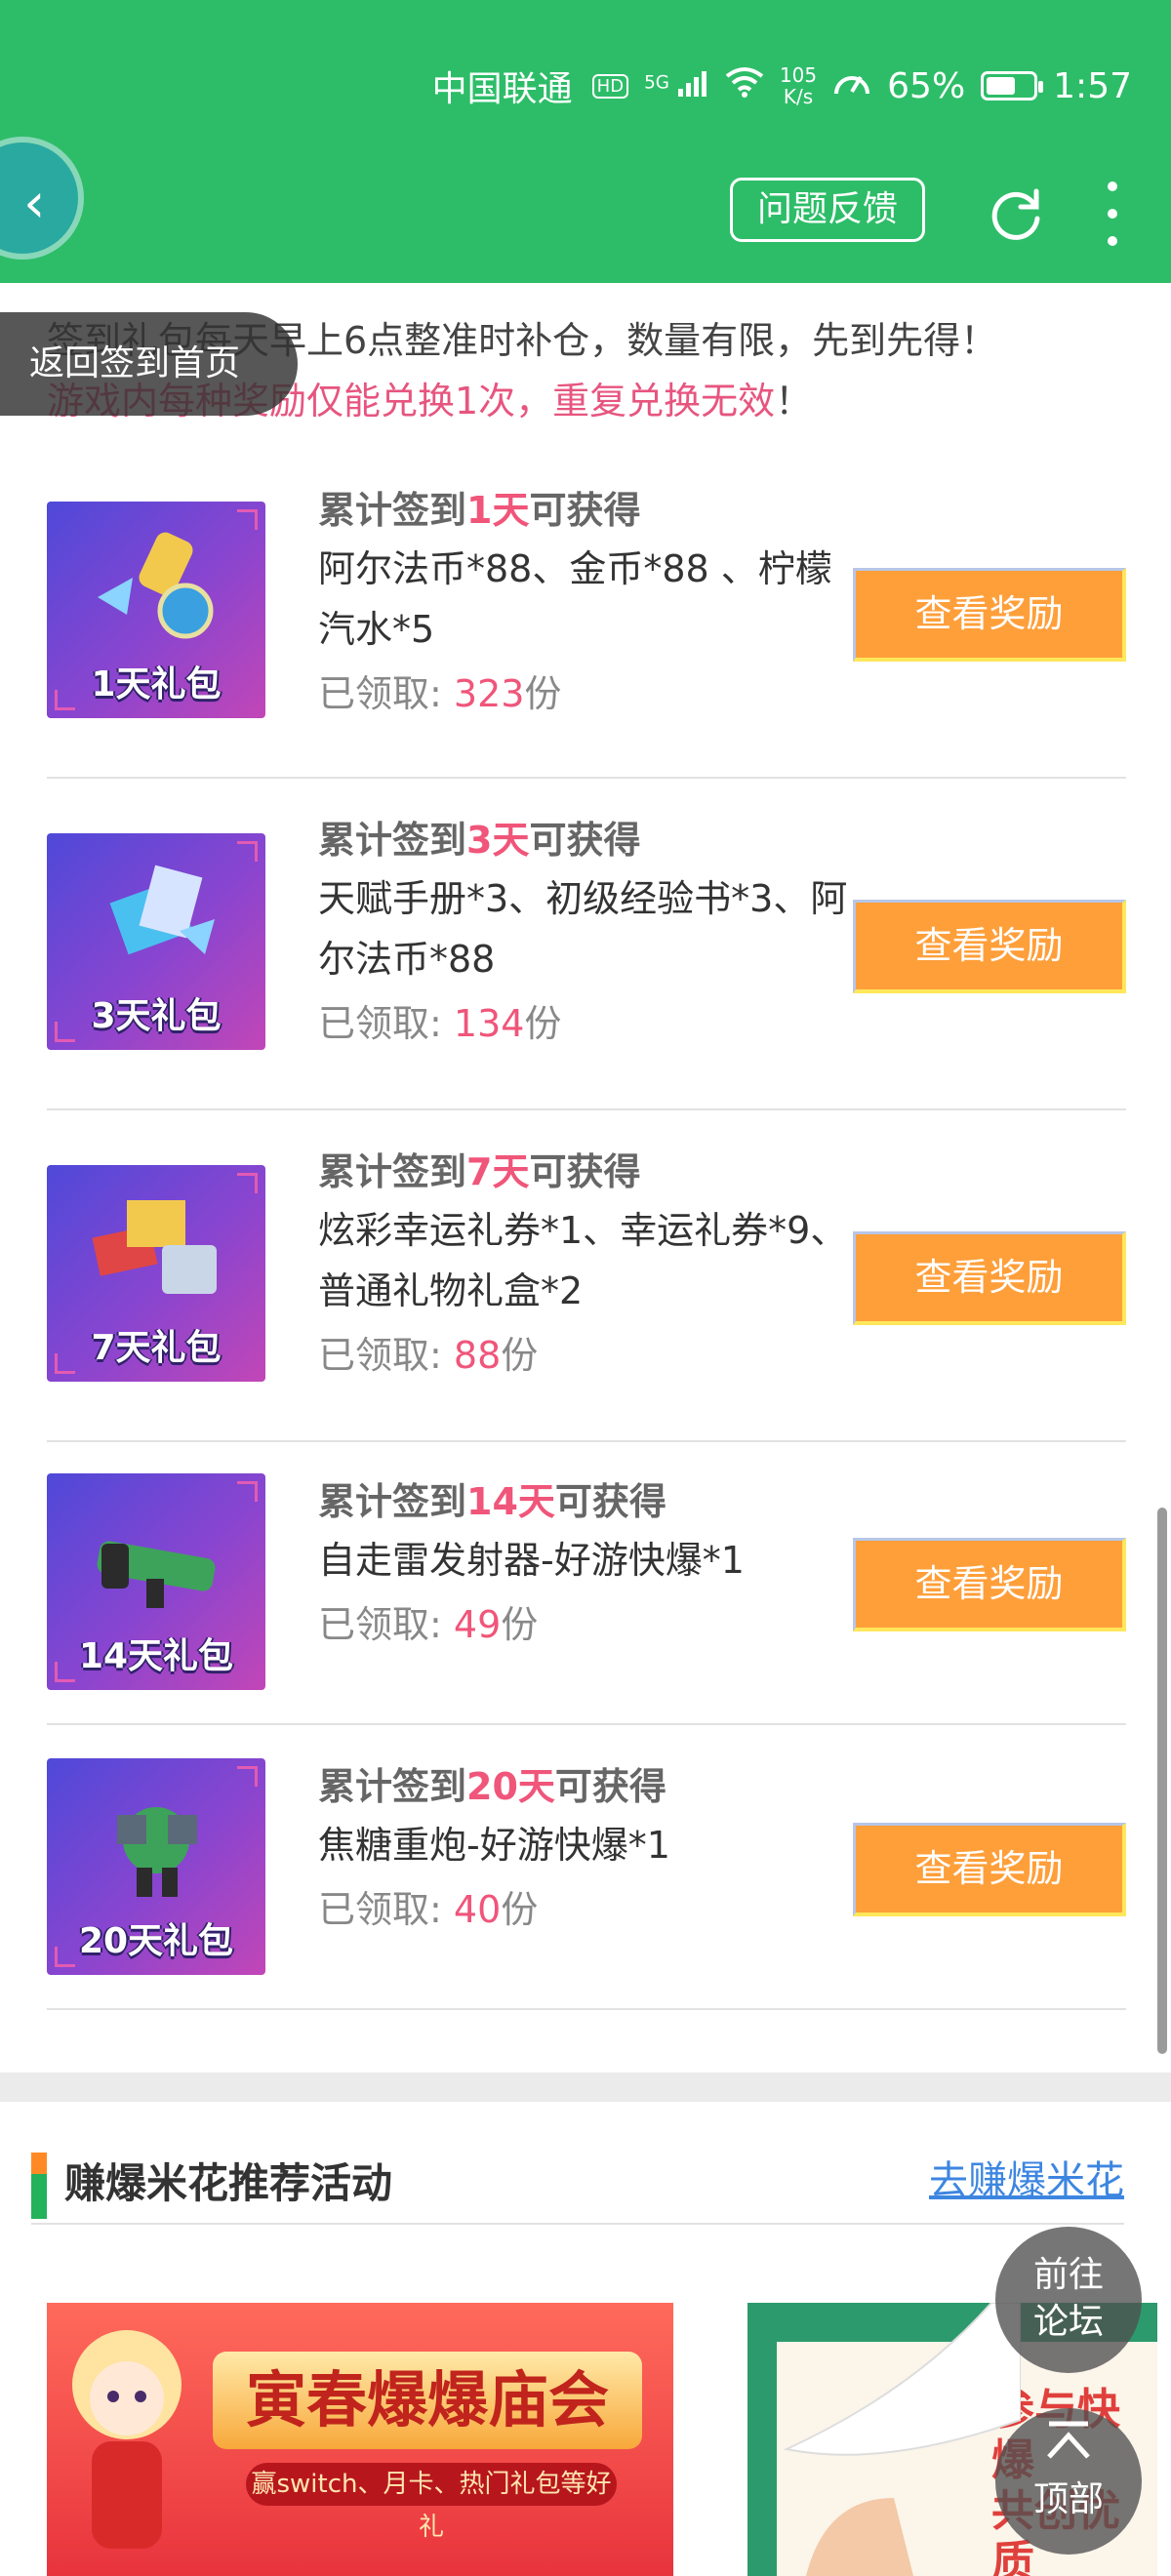 The image size is (1171, 2576). What do you see at coordinates (1016, 213) in the screenshot?
I see `refresh-icon` at bounding box center [1016, 213].